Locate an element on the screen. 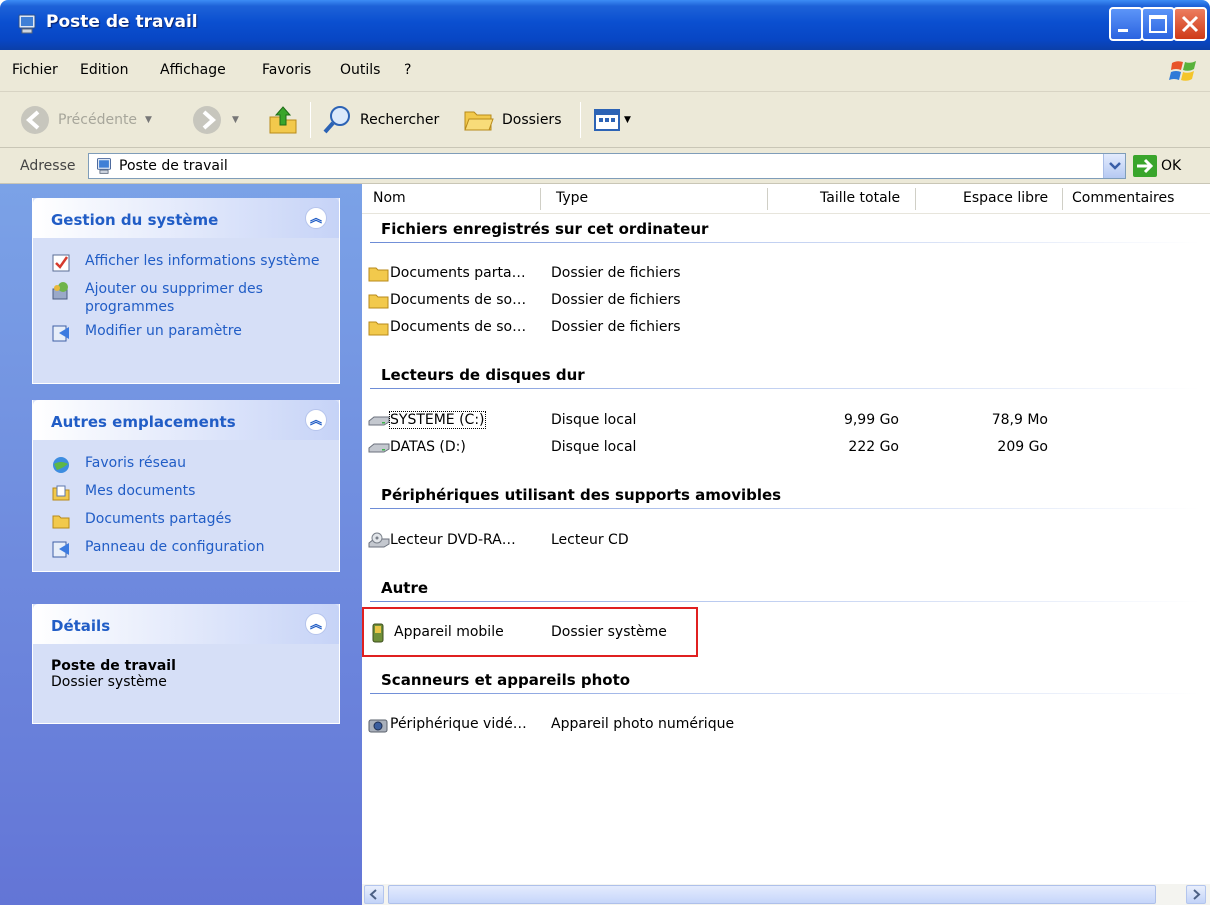 The width and height of the screenshot is (1210, 905). menu-favoris: Favoris is located at coordinates (286, 70).